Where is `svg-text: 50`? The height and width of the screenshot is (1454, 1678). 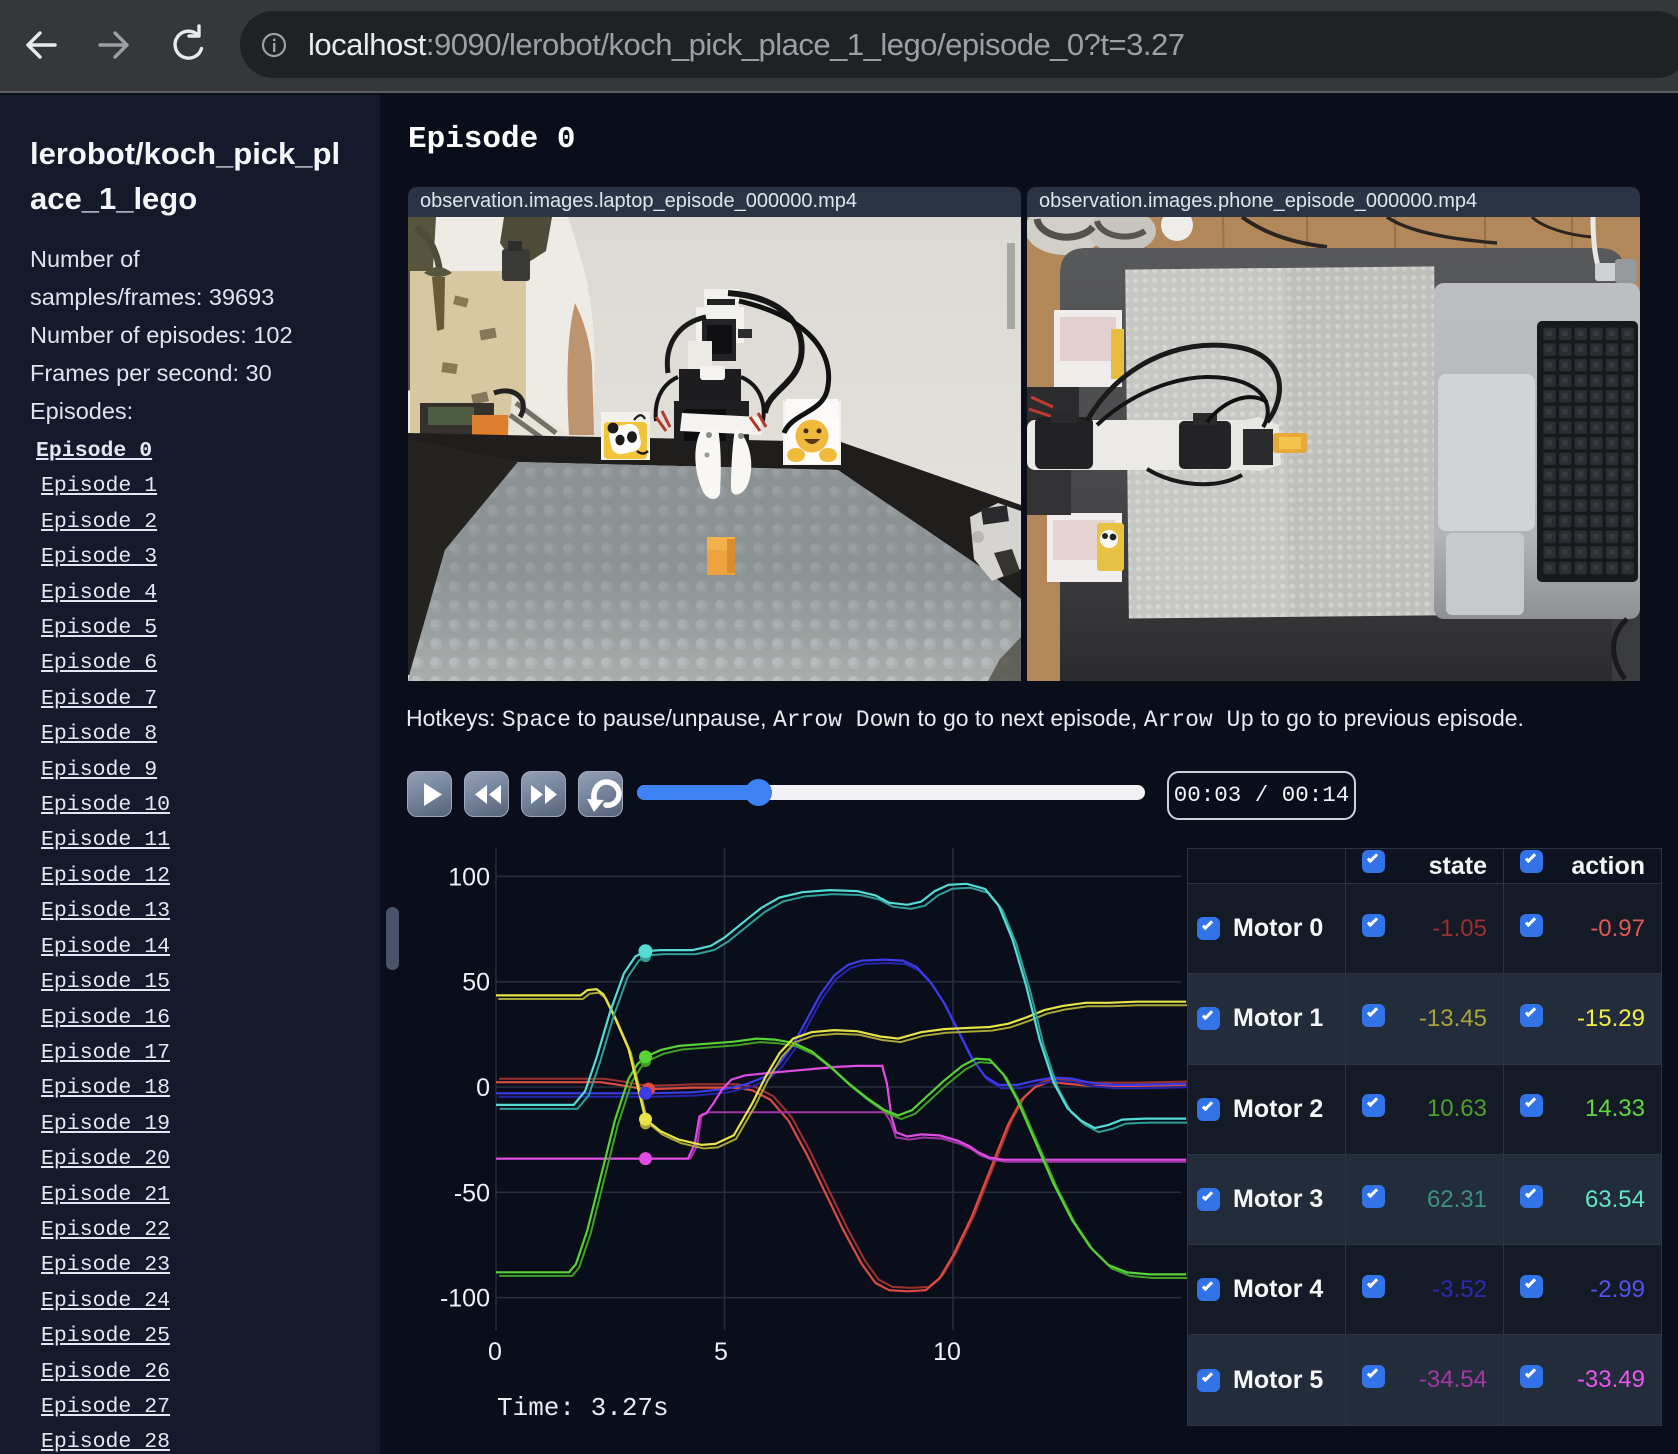 svg-text: 50 is located at coordinates (476, 983).